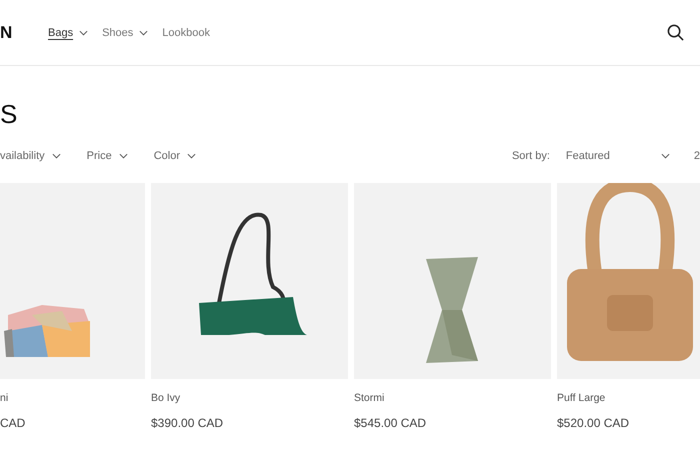  Describe the element at coordinates (593, 423) in the screenshot. I see `product-price: $520.00 CAD` at that location.